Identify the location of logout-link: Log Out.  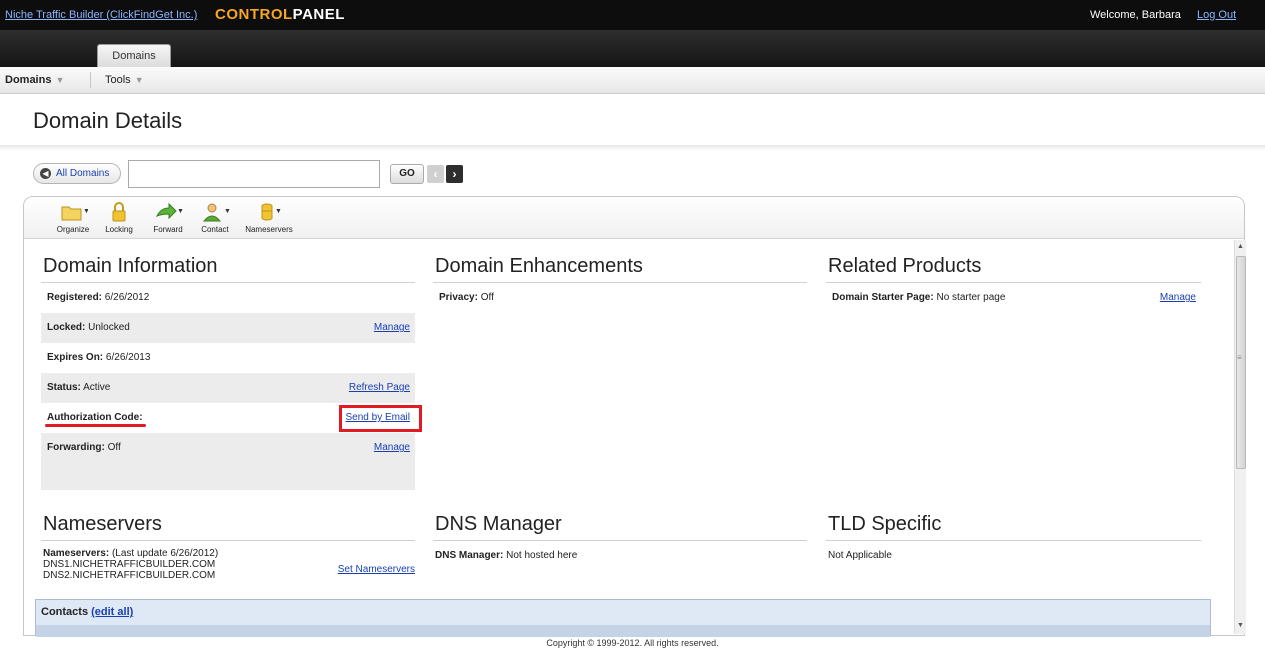
(1216, 15).